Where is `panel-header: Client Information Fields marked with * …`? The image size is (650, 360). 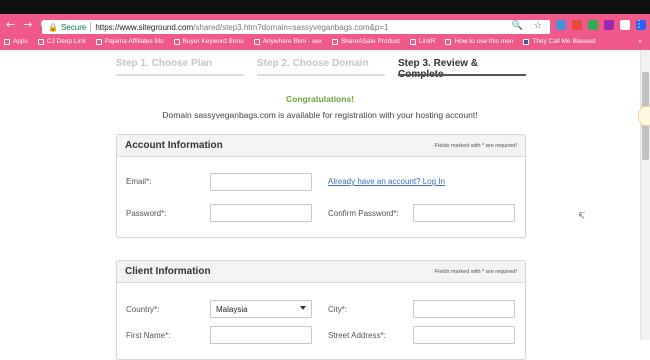
panel-header: Client Information Fields marked with * … is located at coordinates (321, 272).